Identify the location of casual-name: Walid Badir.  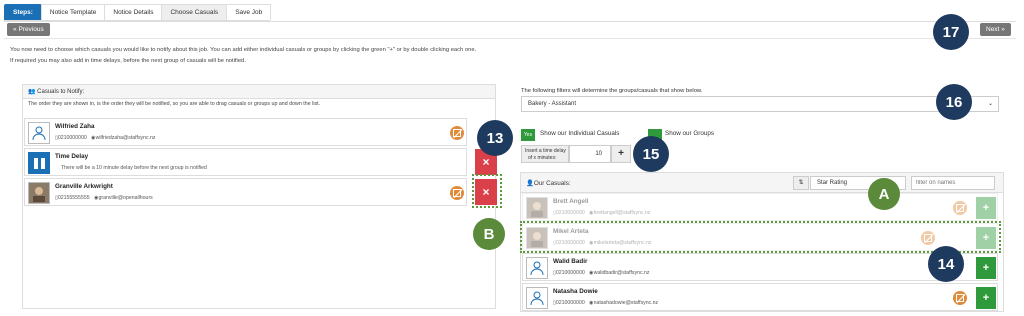
(570, 261).